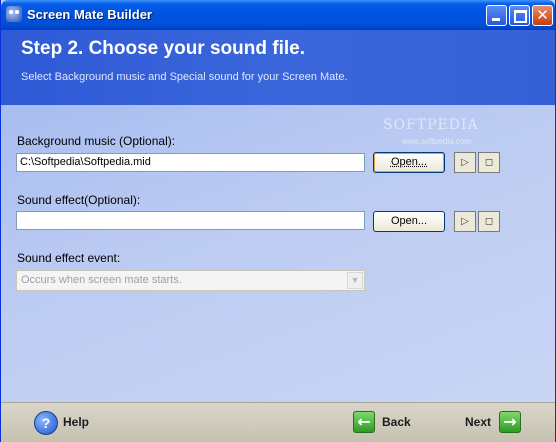 The width and height of the screenshot is (556, 442). I want to click on sound-effect-stop-button: ◻, so click(489, 221).